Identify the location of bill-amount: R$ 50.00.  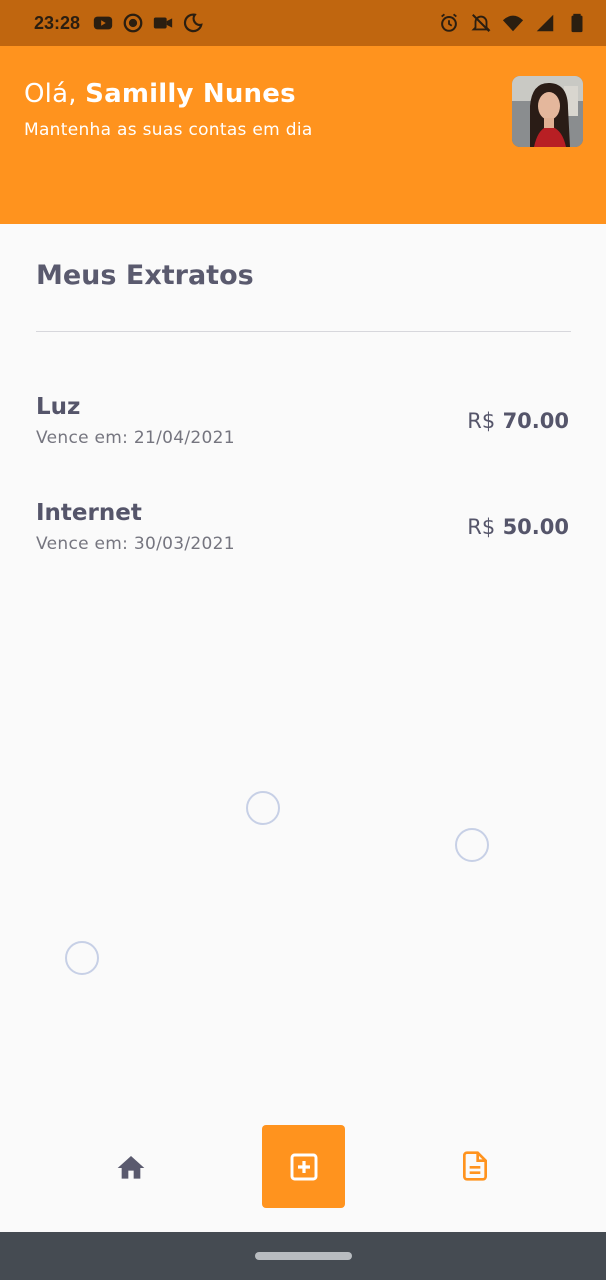
(518, 527).